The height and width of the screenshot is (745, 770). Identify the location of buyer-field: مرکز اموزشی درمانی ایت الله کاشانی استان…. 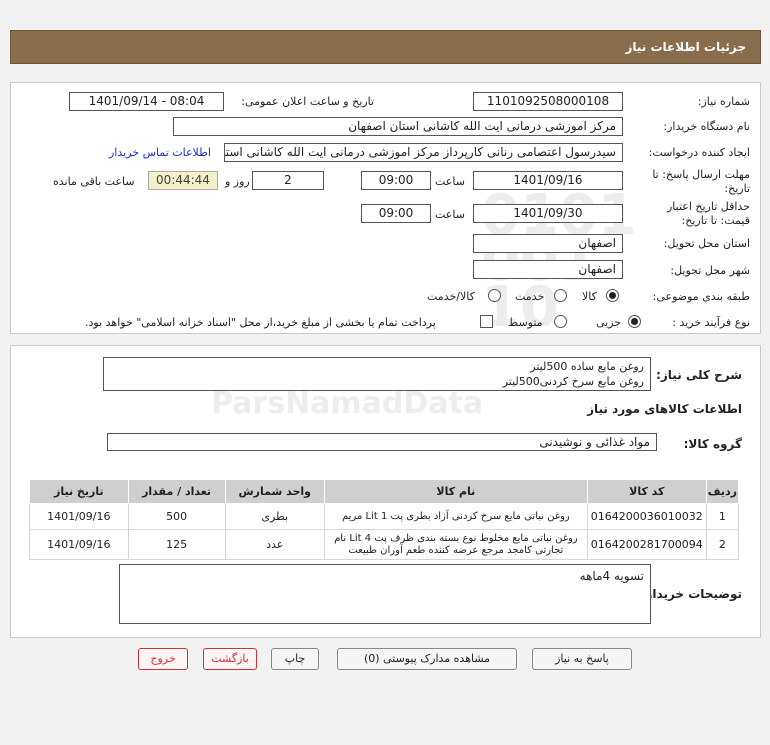
(398, 126).